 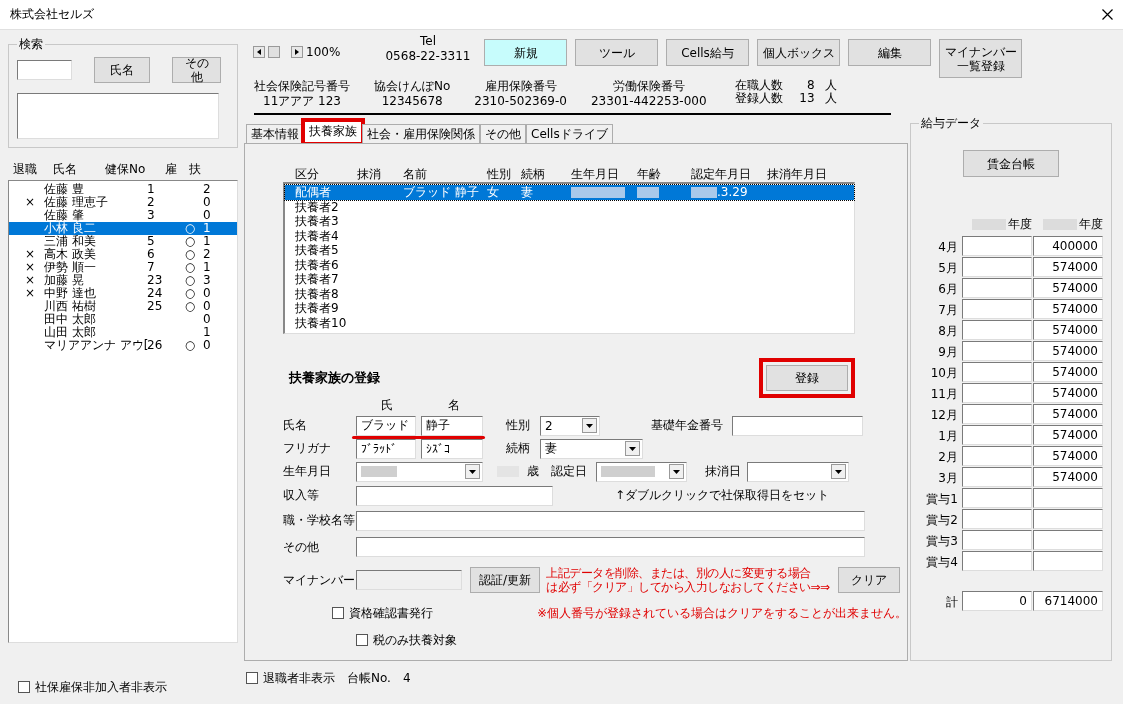 What do you see at coordinates (798, 471) in the screenshot?
I see `removal-date-select` at bounding box center [798, 471].